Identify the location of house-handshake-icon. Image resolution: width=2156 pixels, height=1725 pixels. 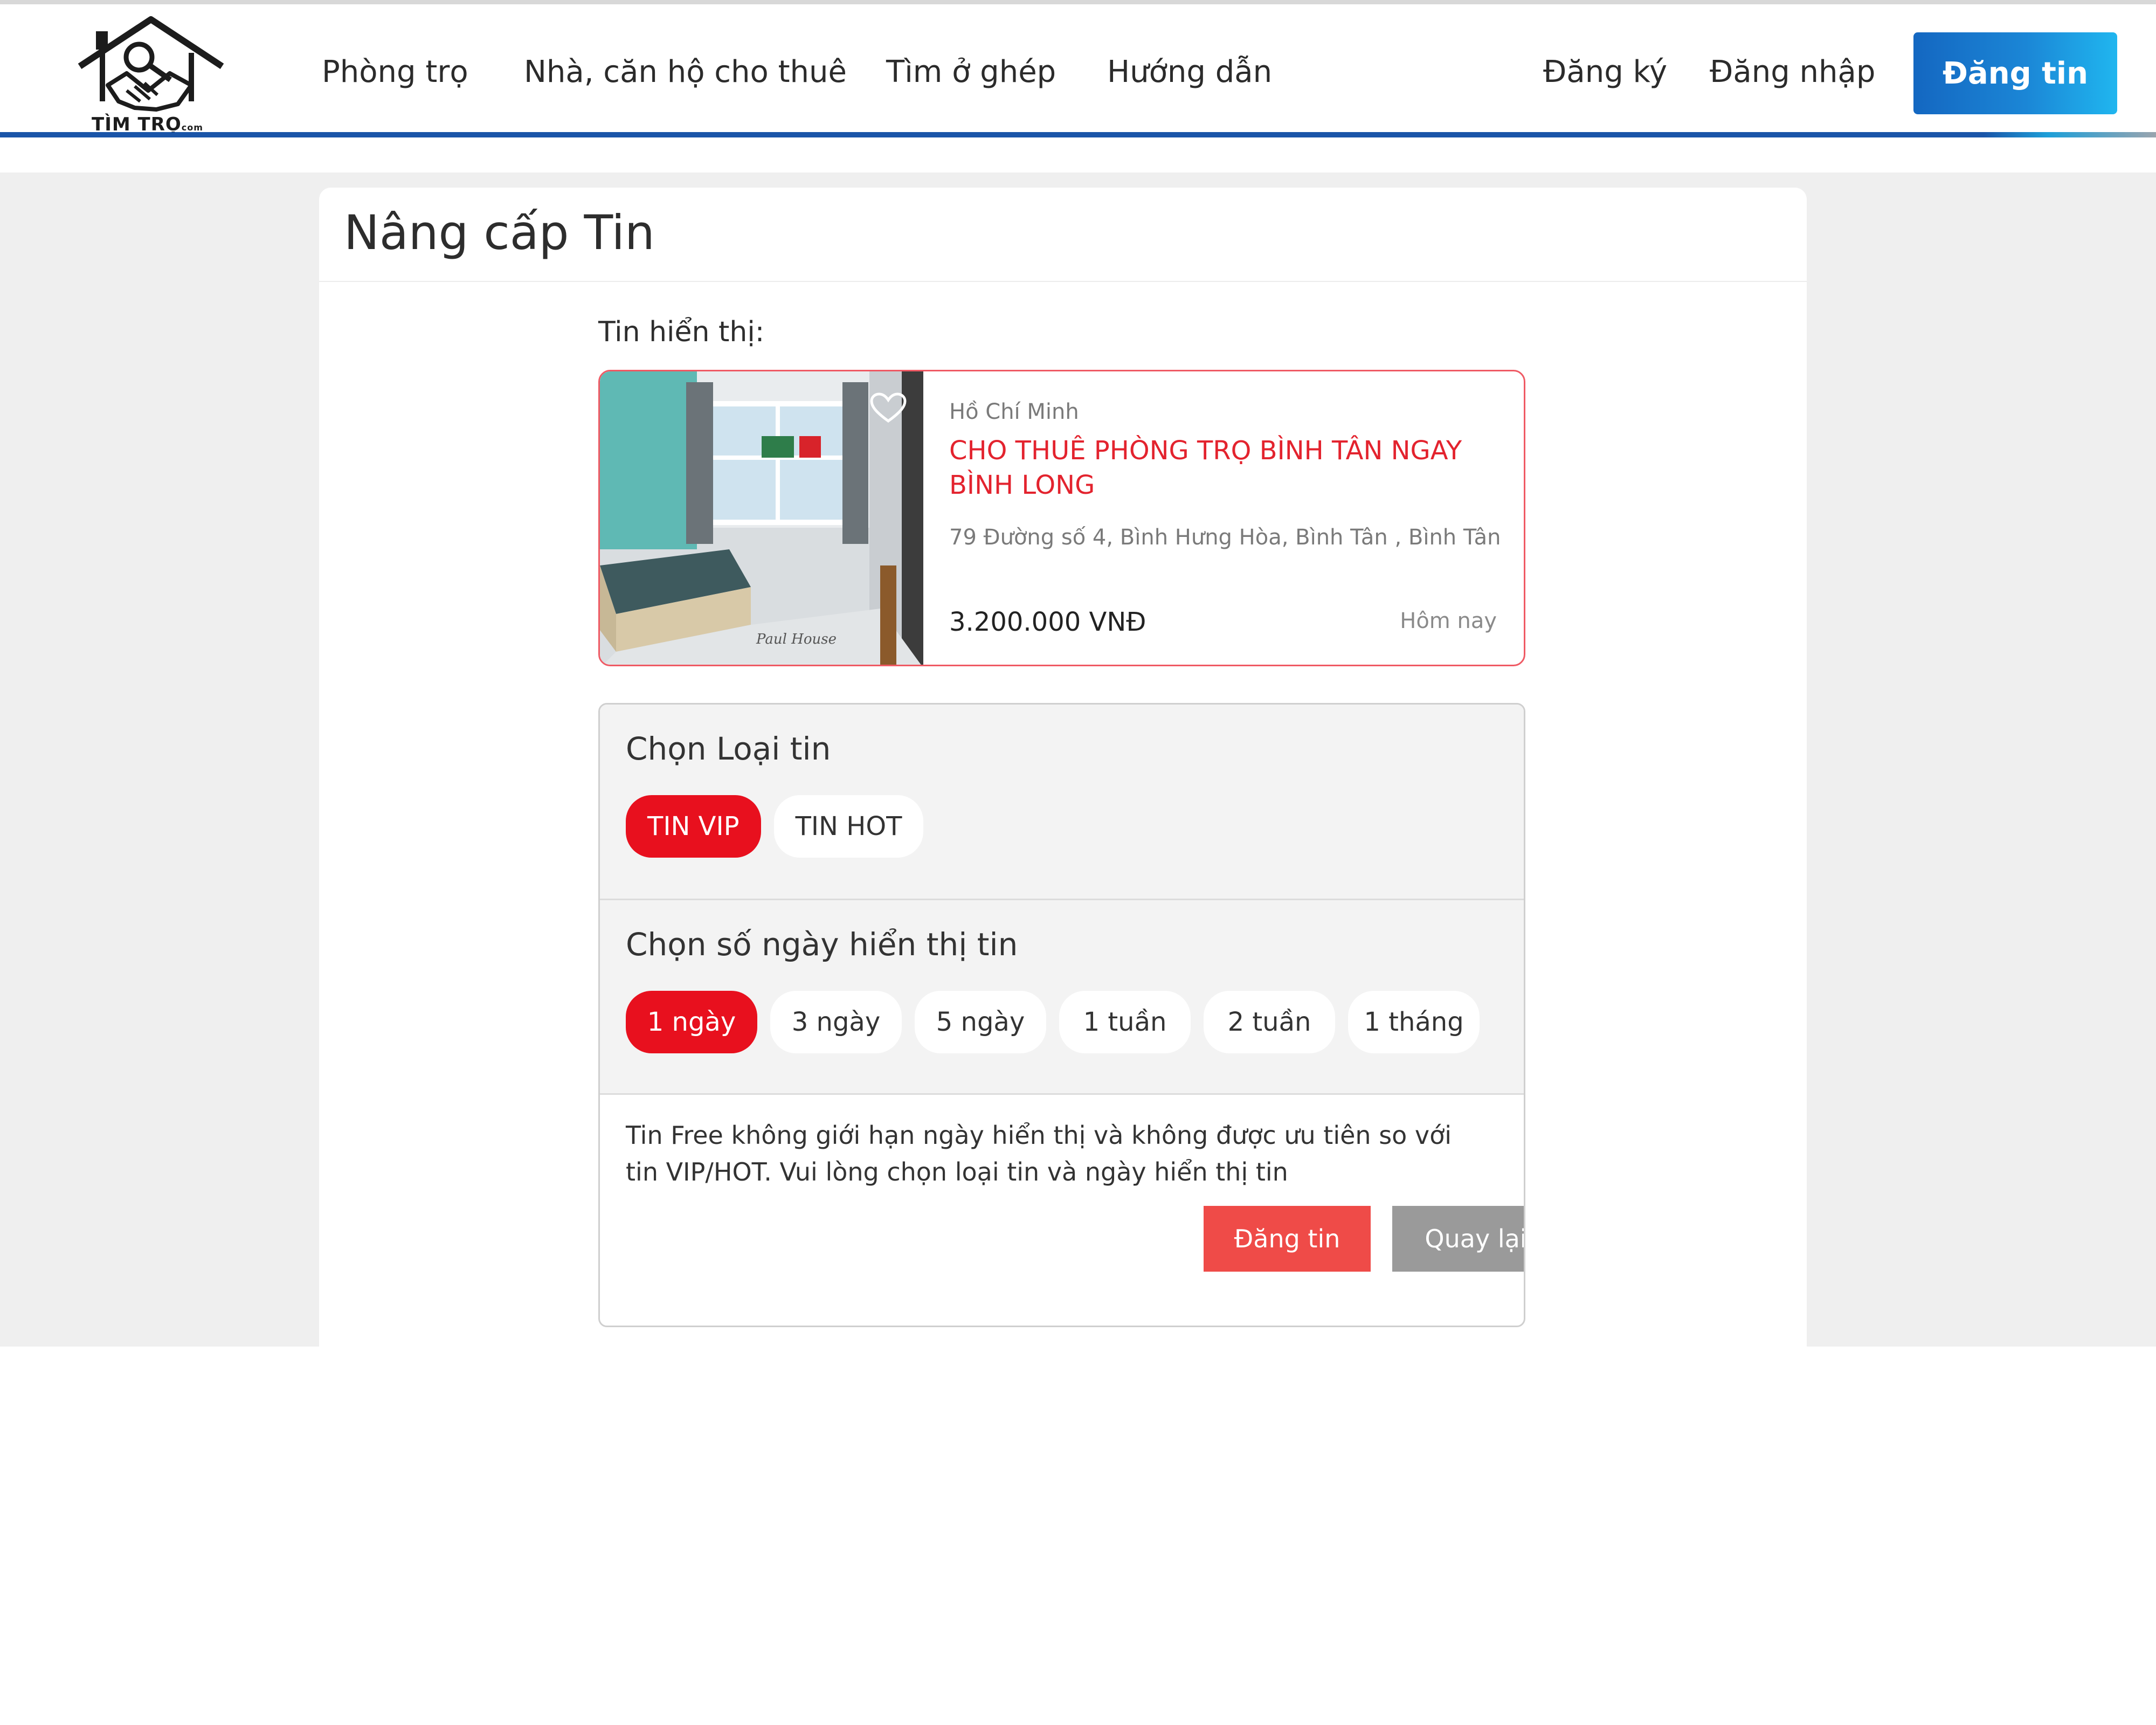
(151, 64).